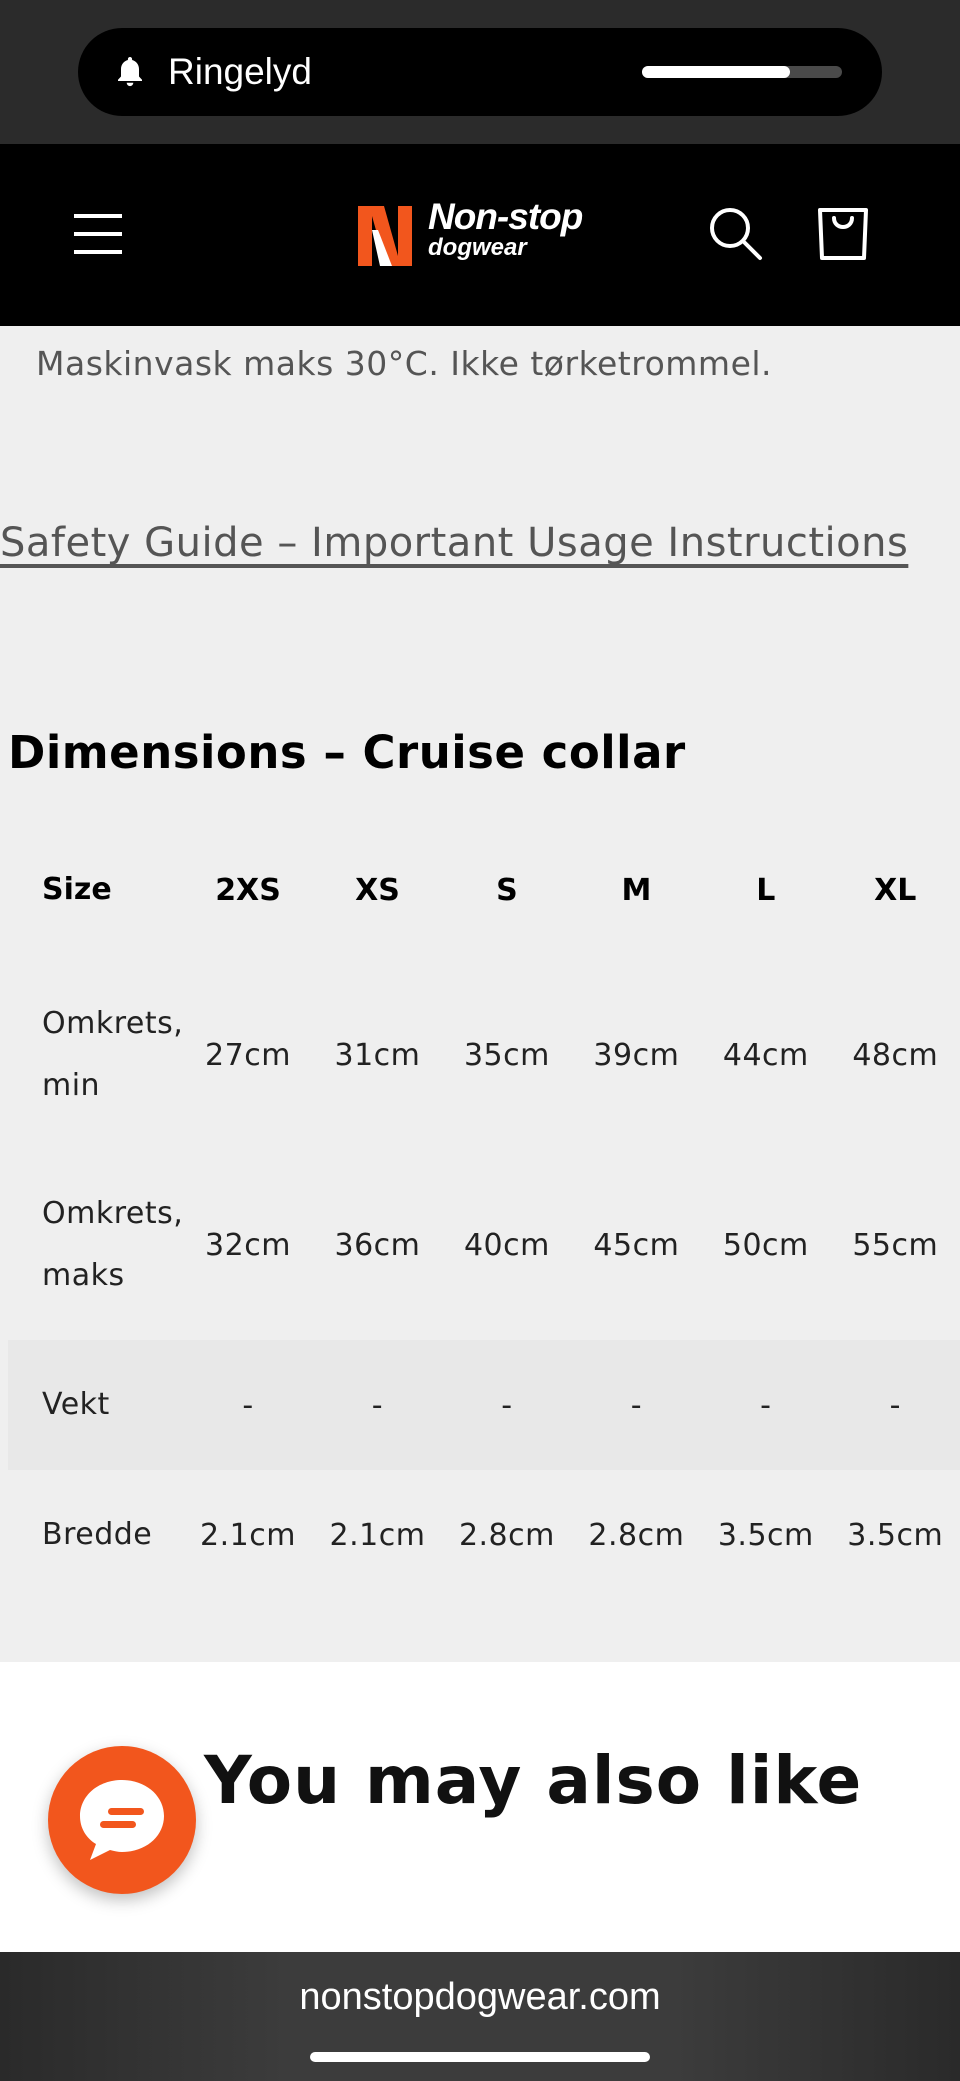 This screenshot has height=2081, width=960. What do you see at coordinates (377, 1245) in the screenshot?
I see `table-cell: 36cm` at bounding box center [377, 1245].